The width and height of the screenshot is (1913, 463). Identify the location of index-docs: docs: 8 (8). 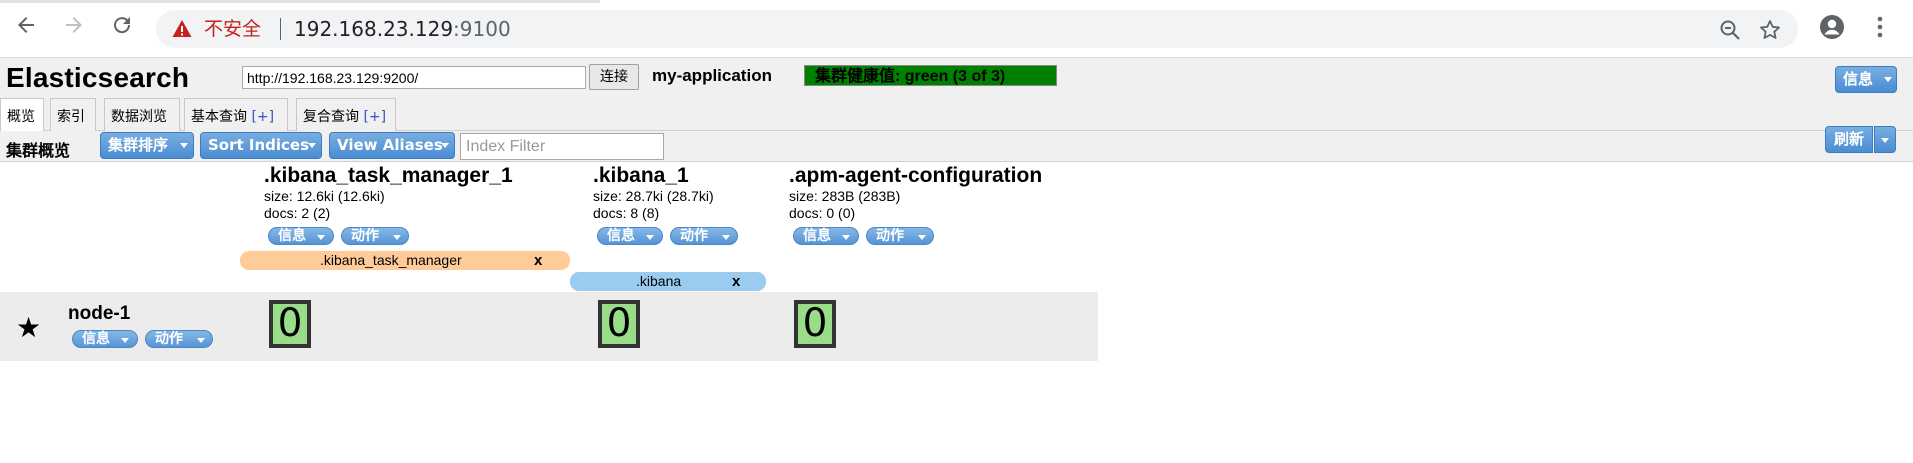
(626, 213).